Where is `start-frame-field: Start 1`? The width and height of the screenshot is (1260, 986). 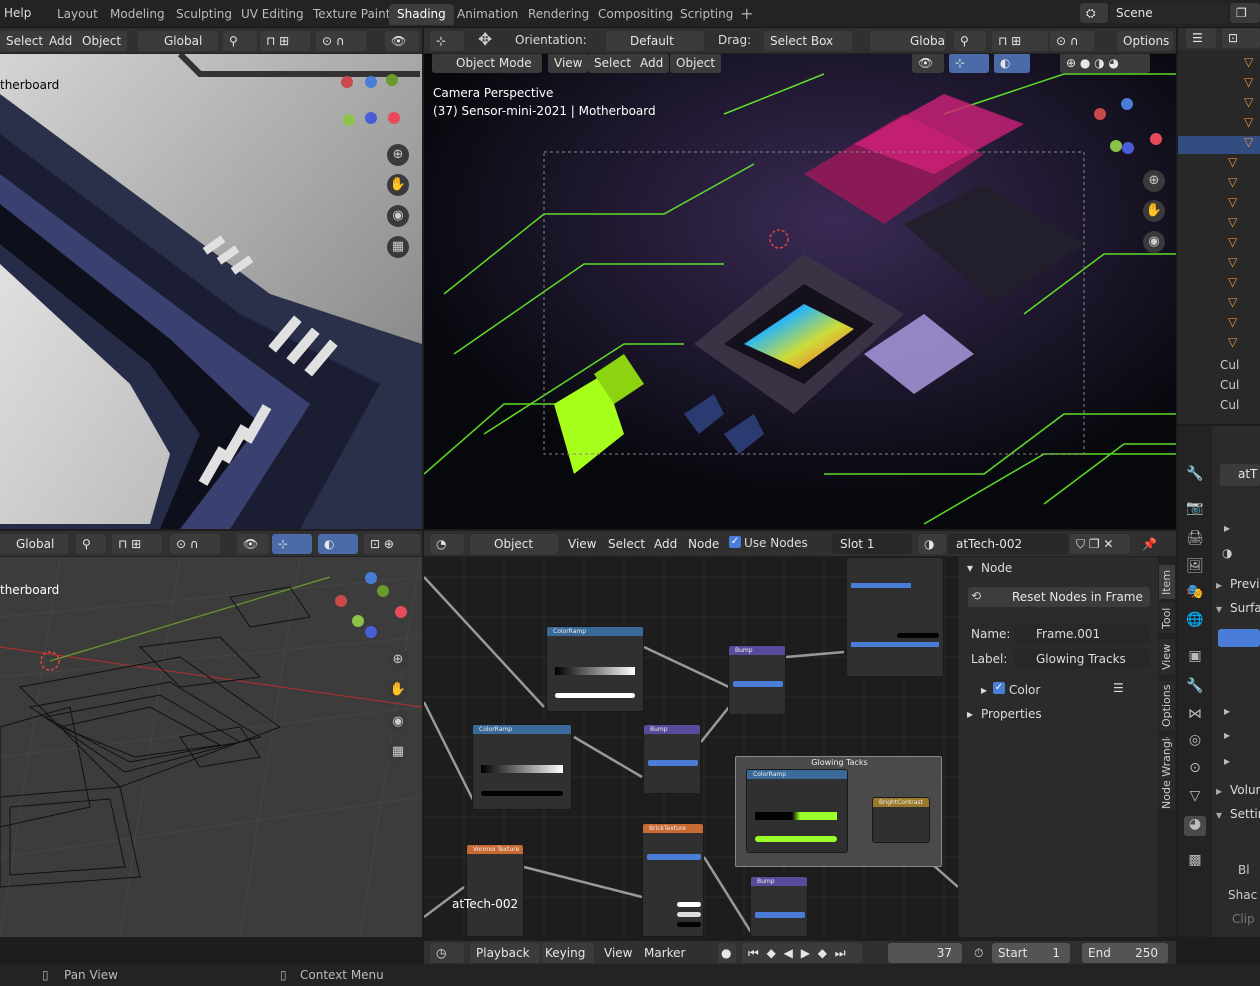
start-frame-field: Start 1 is located at coordinates (1031, 953).